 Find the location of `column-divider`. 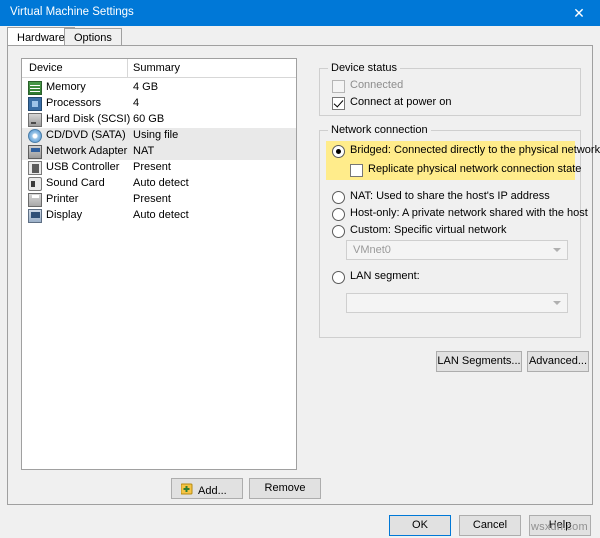

column-divider is located at coordinates (127, 68).